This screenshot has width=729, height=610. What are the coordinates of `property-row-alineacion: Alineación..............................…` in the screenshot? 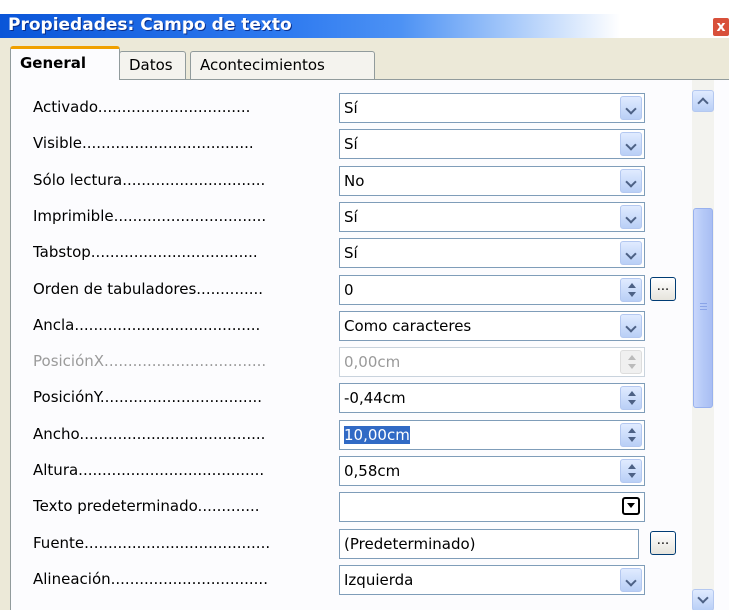 It's located at (351, 580).